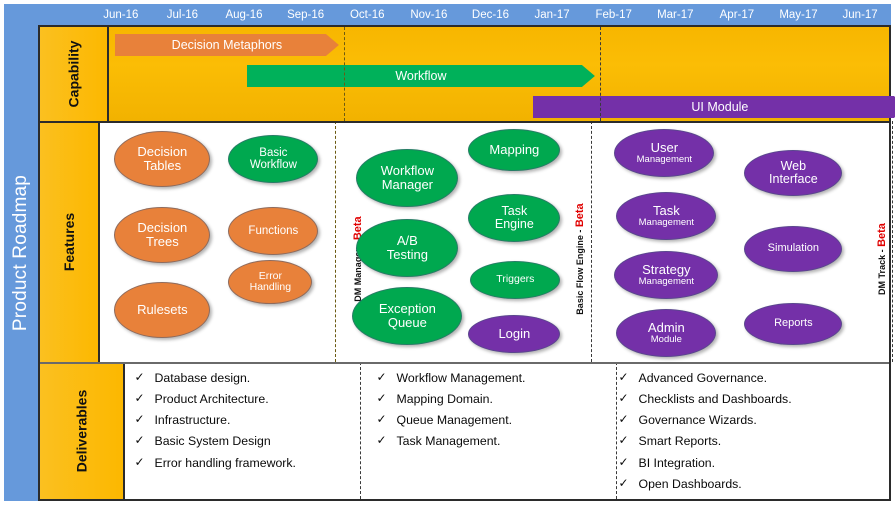  What do you see at coordinates (464, 122) in the screenshot?
I see `divider-capability-features` at bounding box center [464, 122].